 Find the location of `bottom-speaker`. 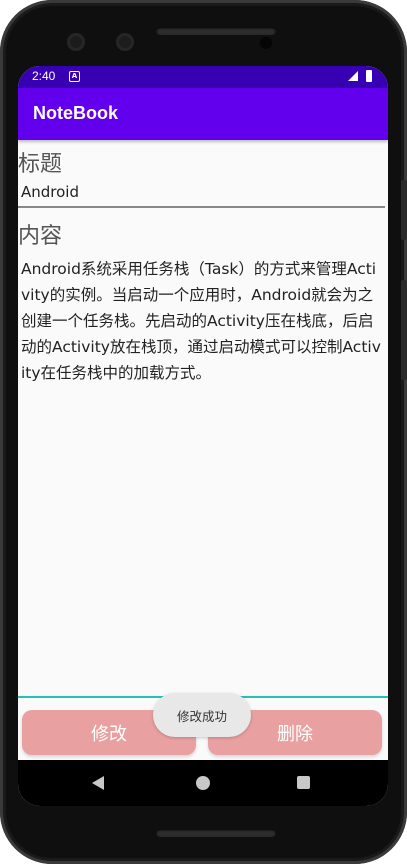

bottom-speaker is located at coordinates (216, 833).